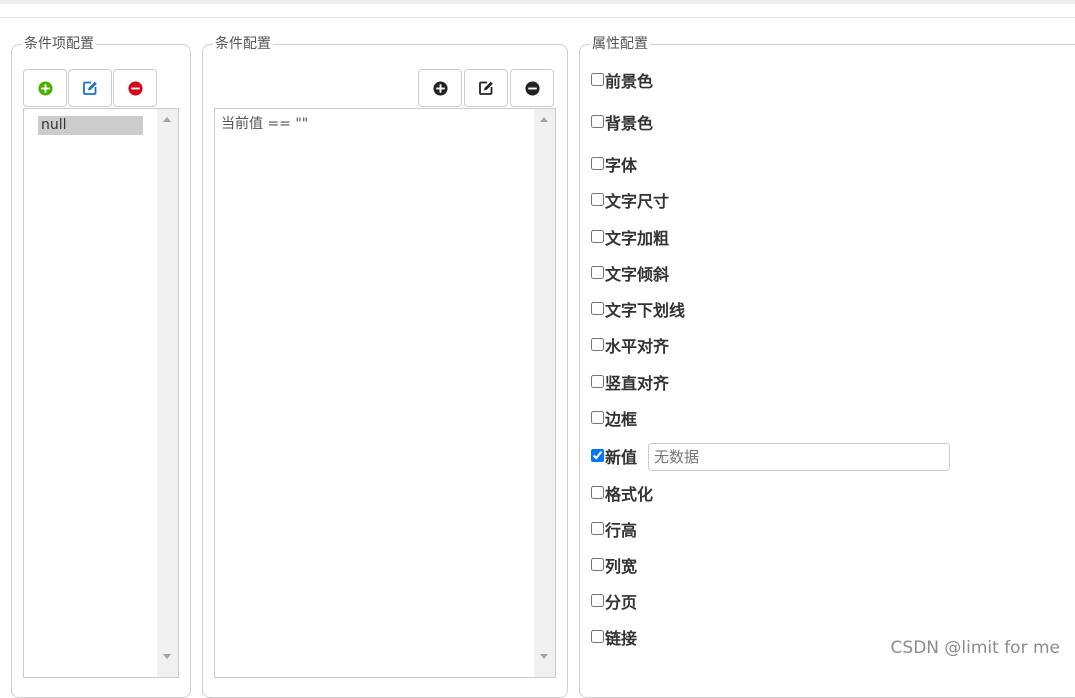  I want to click on property-row-bold: 文字加粗, so click(630, 239).